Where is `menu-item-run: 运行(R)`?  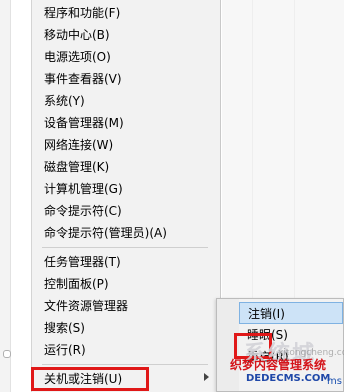
menu-item-run: 运行(R) is located at coordinates (126, 350).